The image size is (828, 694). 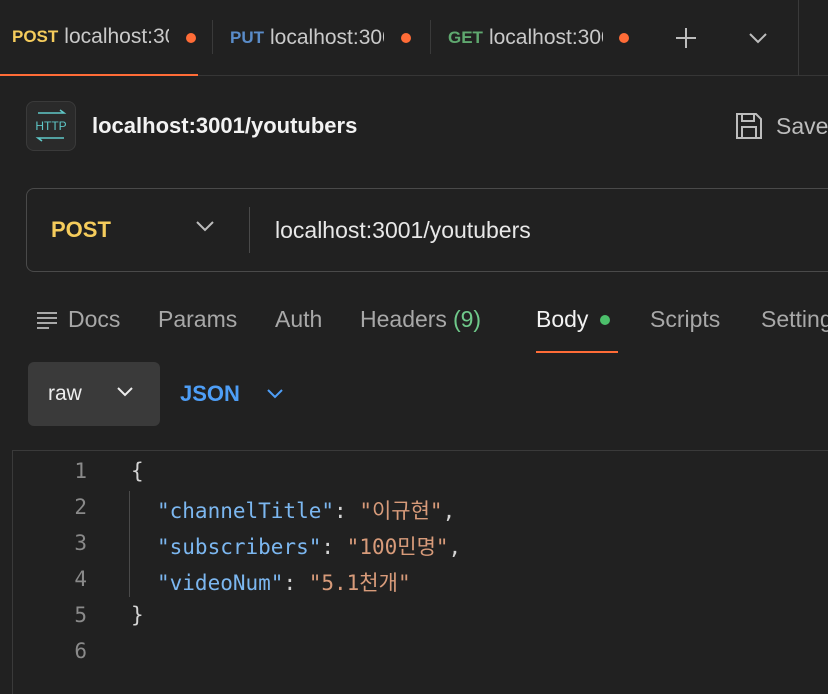 I want to click on url-bar: POST localhost:3001/youtubers, so click(x=427, y=230).